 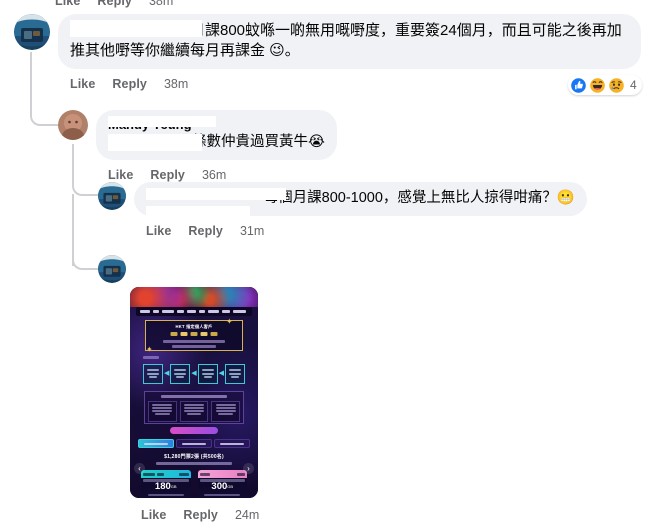 I want to click on brand-logo-row, so click(x=194, y=334).